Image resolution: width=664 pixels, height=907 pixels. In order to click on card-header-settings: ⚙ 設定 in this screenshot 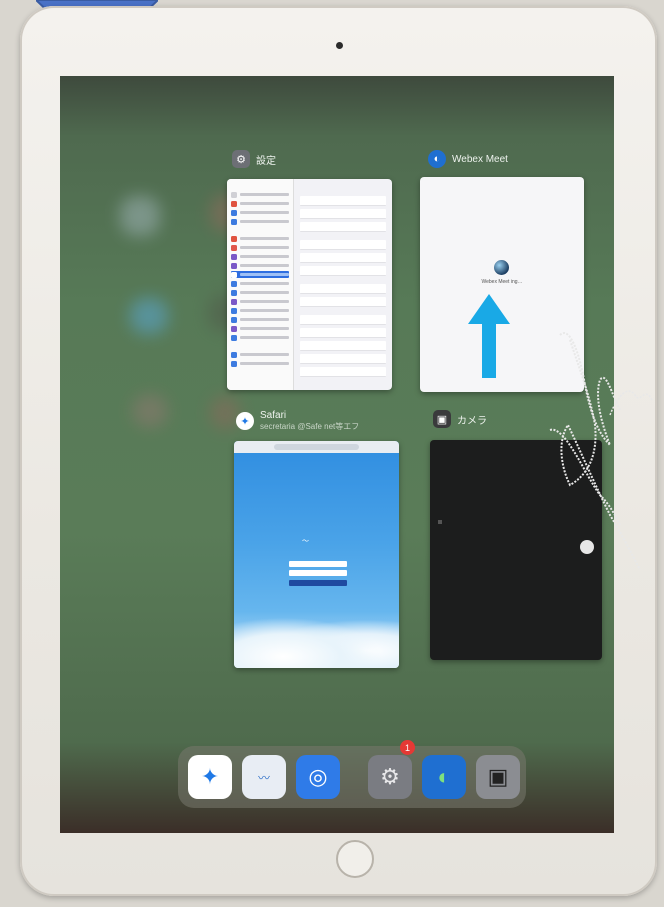, I will do `click(254, 159)`.